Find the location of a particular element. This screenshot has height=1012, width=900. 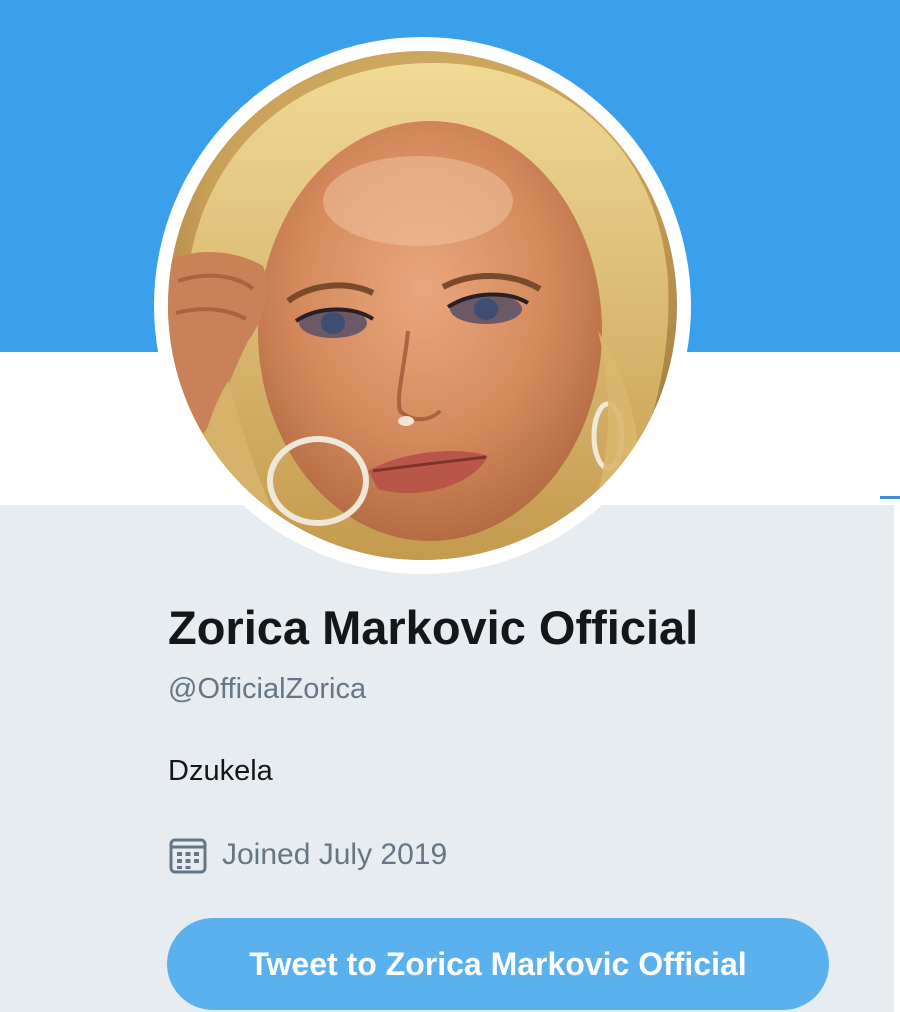

calendar-icon is located at coordinates (188, 855).